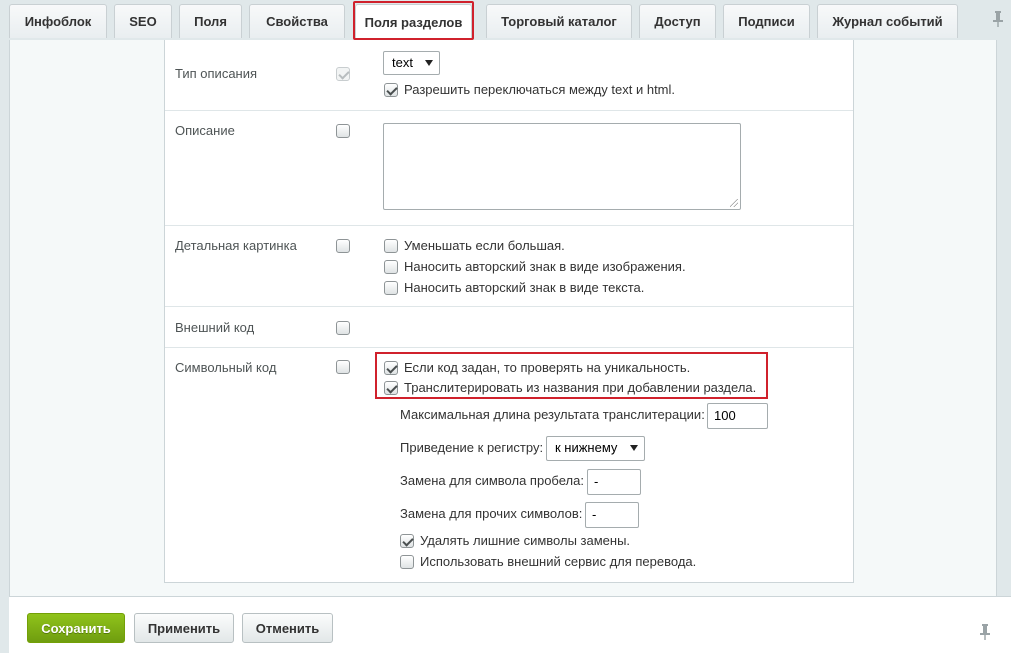  What do you see at coordinates (407, 541) in the screenshot?
I see `remove-extra-checkbox` at bounding box center [407, 541].